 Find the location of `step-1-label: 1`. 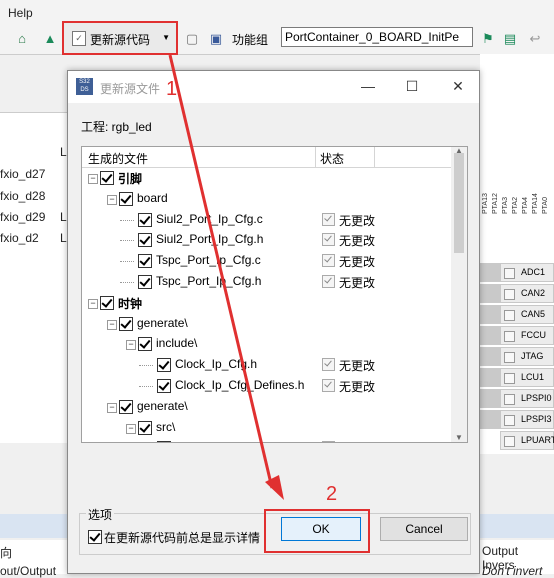

step-1-label: 1 is located at coordinates (172, 89).